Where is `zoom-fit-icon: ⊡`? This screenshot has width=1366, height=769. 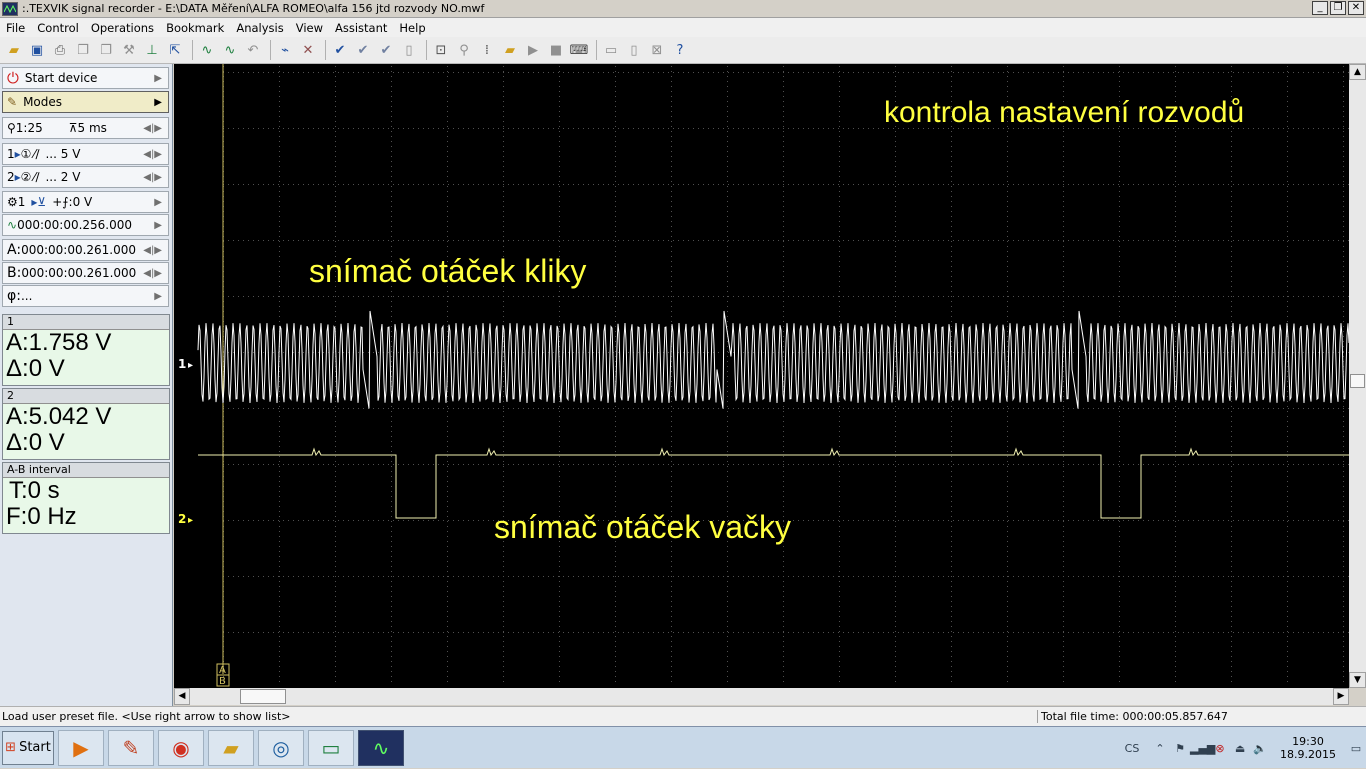
zoom-fit-icon: ⊡ is located at coordinates (441, 50).